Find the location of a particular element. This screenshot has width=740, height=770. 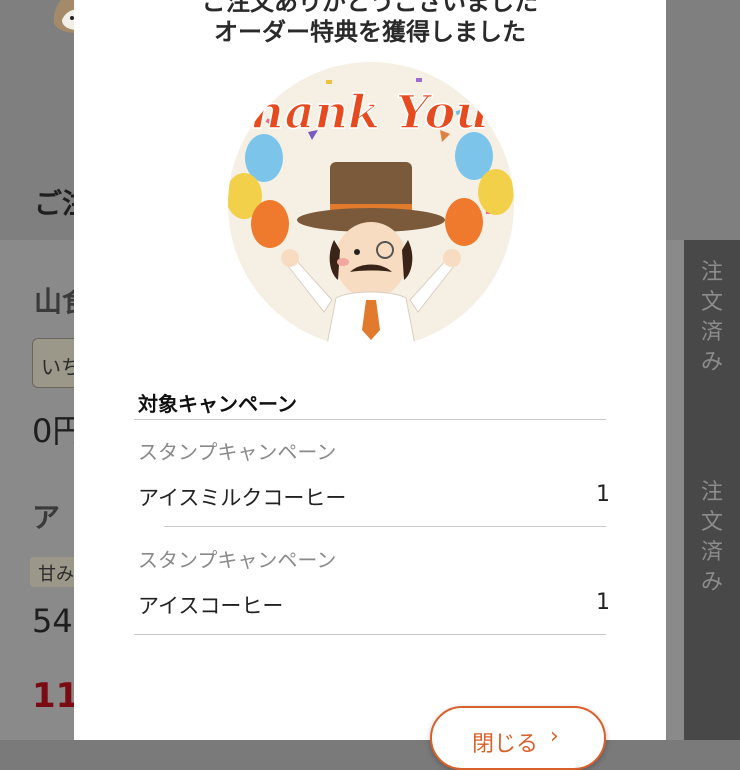

close-button: 閉じる › is located at coordinates (518, 738).